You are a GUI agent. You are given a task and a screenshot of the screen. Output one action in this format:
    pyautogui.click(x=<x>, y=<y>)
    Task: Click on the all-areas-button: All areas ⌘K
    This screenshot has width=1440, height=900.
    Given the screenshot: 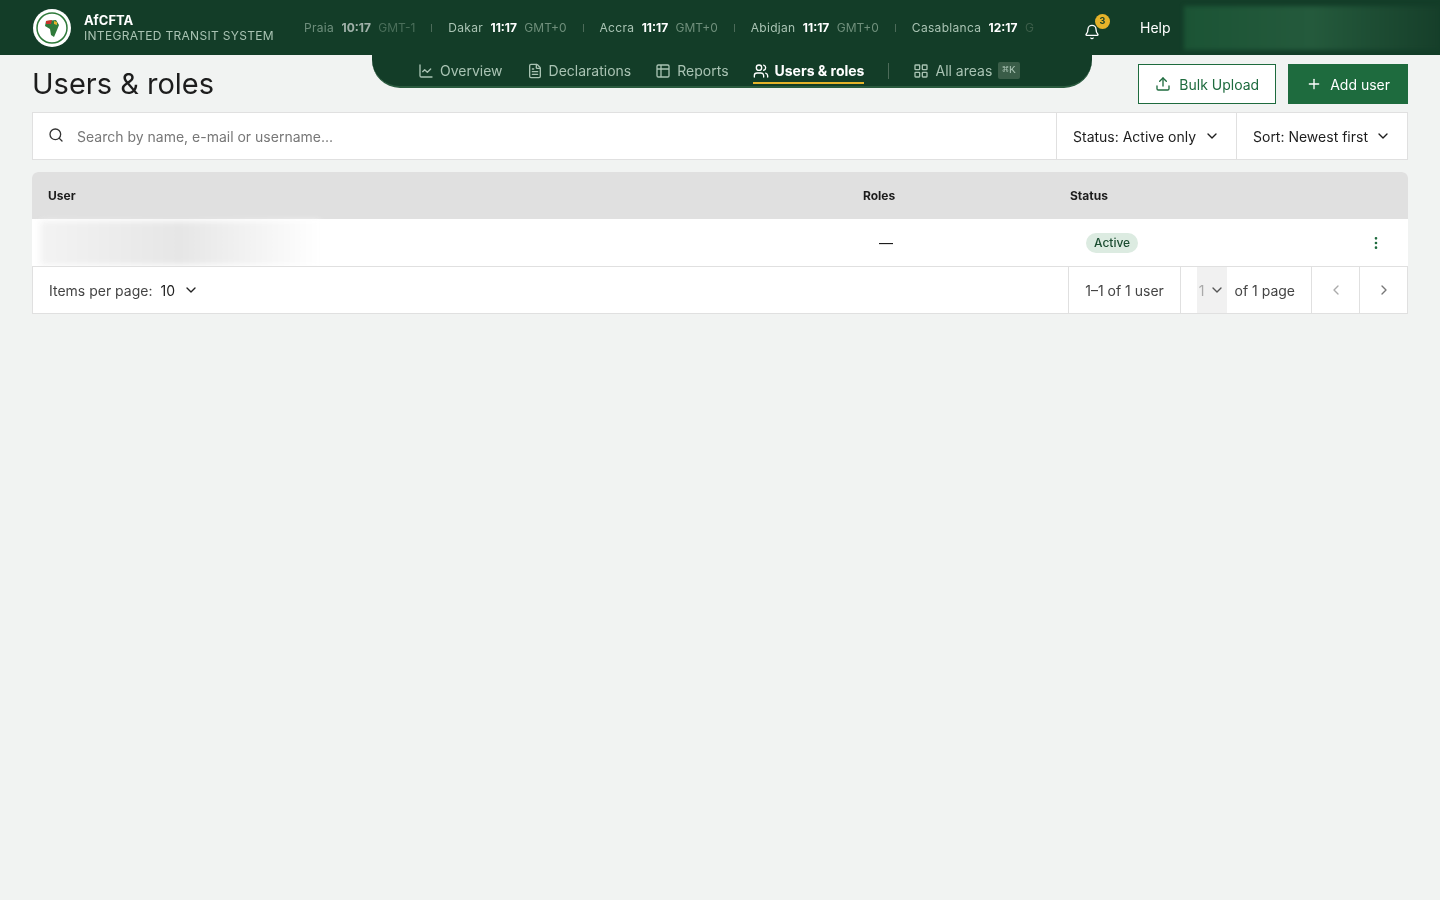 What is the action you would take?
    pyautogui.click(x=966, y=70)
    